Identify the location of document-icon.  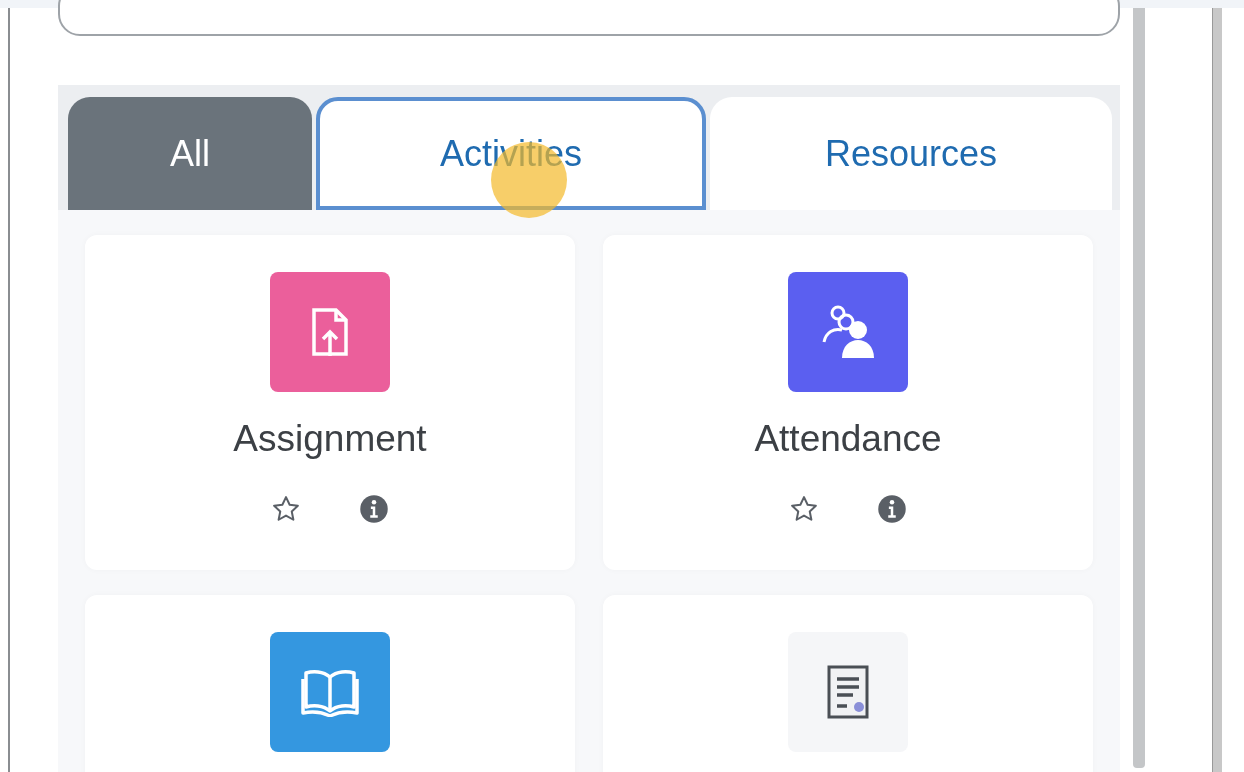
(848, 692).